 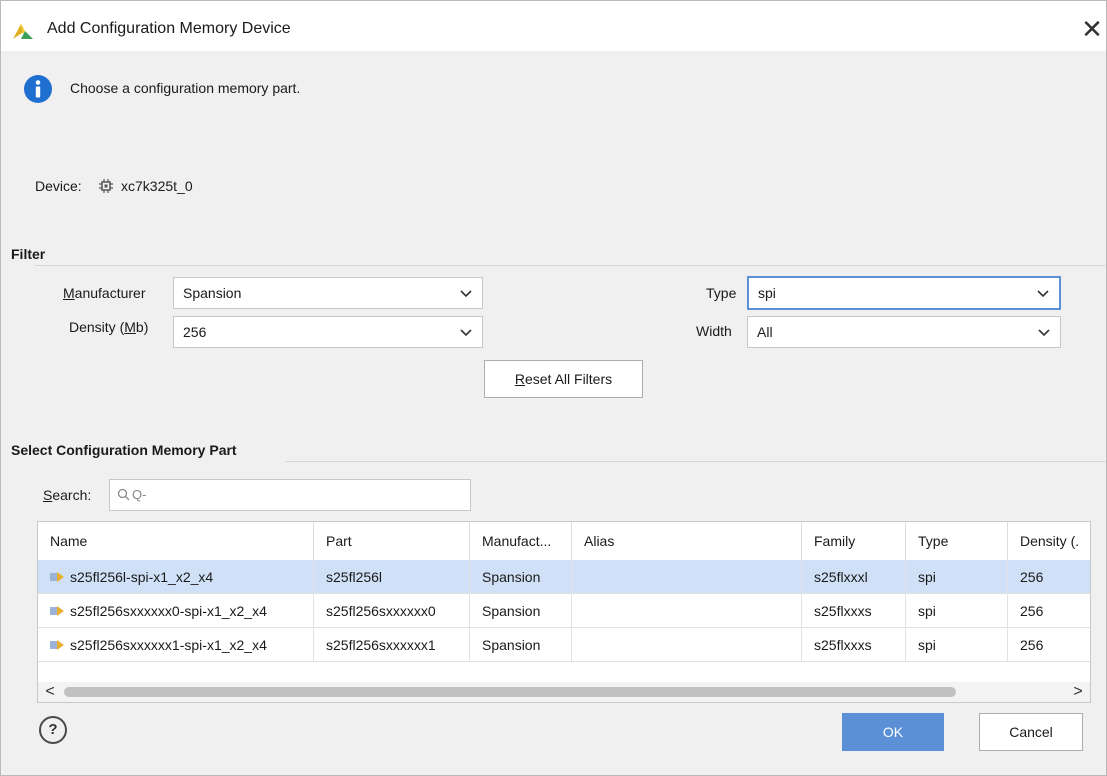 I want to click on width-select: All, so click(x=904, y=332).